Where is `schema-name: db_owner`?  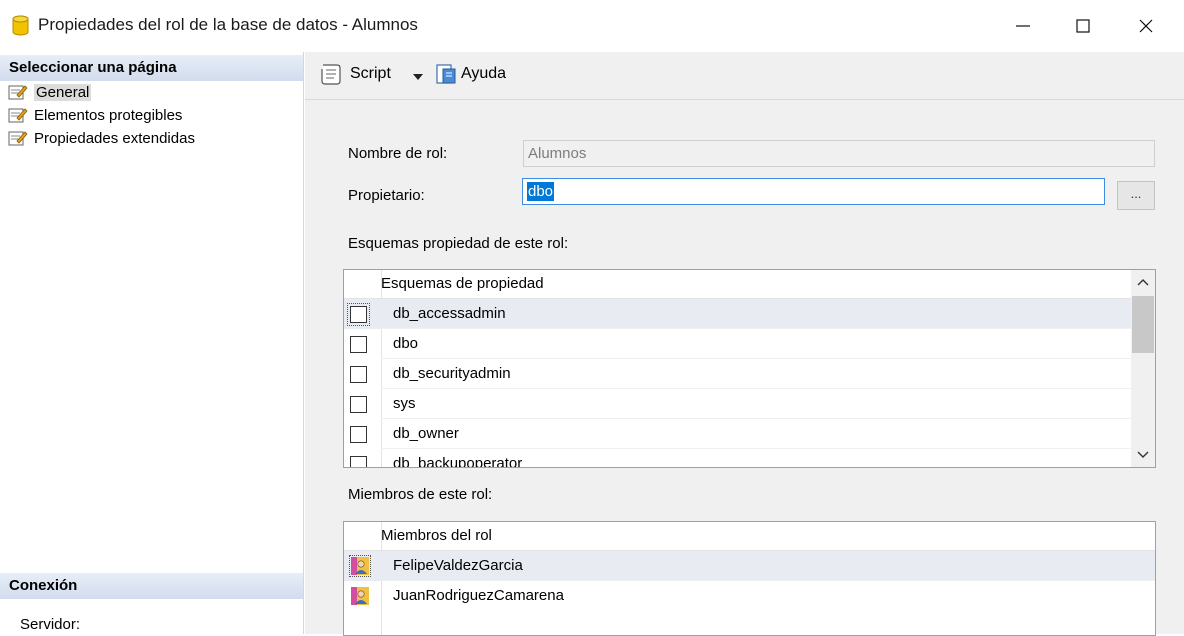 schema-name: db_owner is located at coordinates (426, 433).